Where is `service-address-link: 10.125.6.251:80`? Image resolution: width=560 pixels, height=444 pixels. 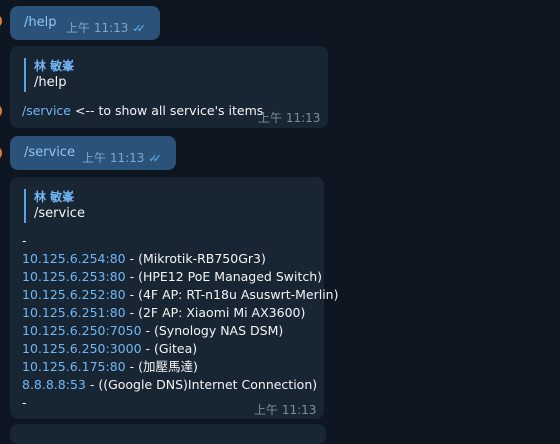 service-address-link: 10.125.6.251:80 is located at coordinates (74, 312).